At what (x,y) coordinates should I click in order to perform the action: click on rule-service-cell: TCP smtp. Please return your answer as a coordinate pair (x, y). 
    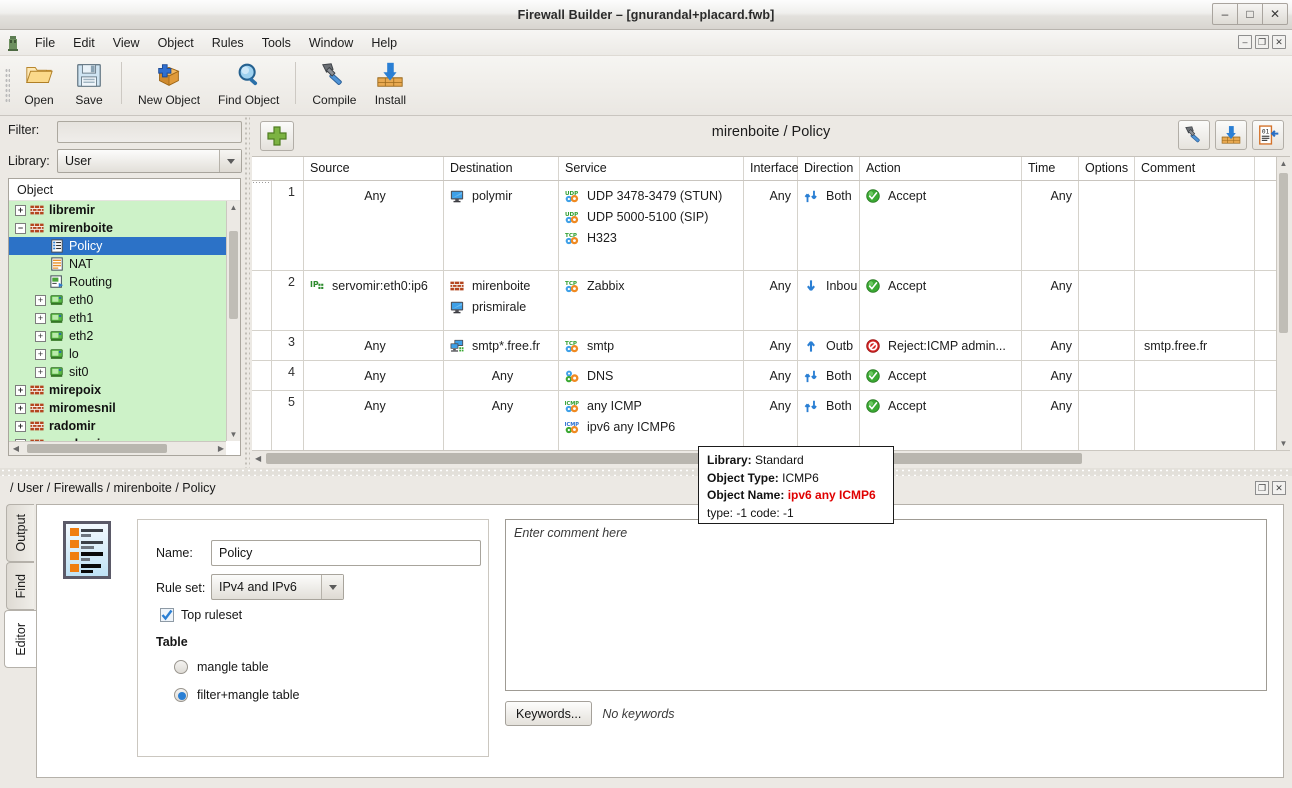
    Looking at the image, I should click on (651, 345).